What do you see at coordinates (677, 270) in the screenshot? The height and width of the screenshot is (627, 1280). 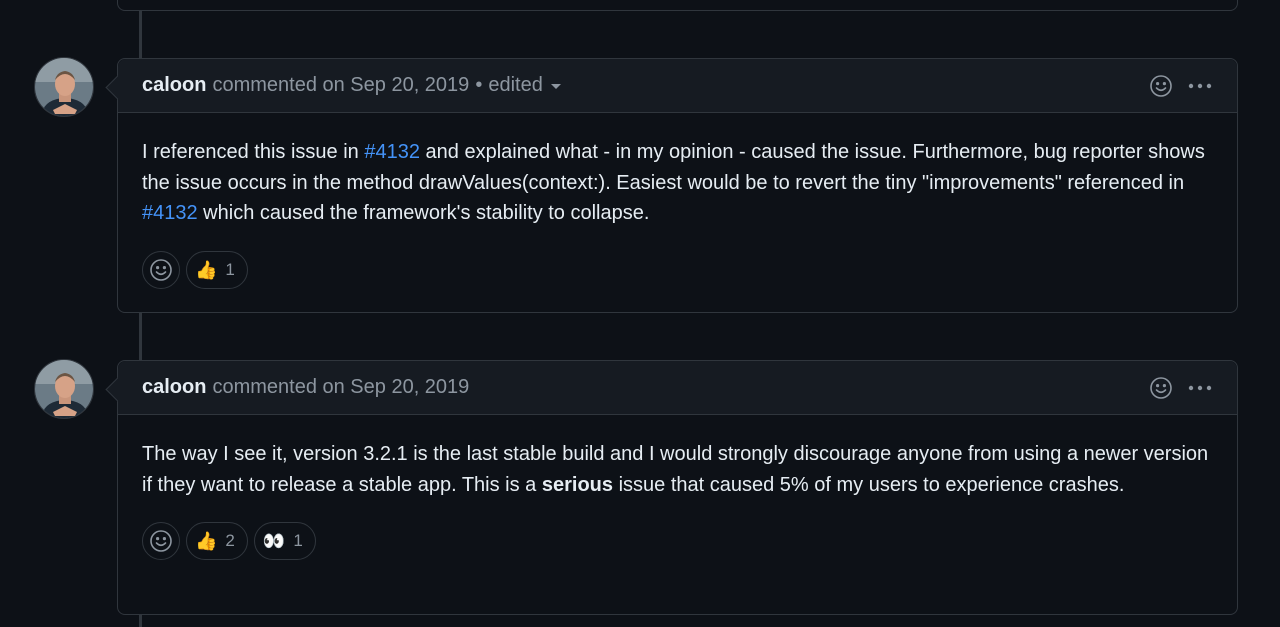 I see `reactions-bar: 👍 1` at bounding box center [677, 270].